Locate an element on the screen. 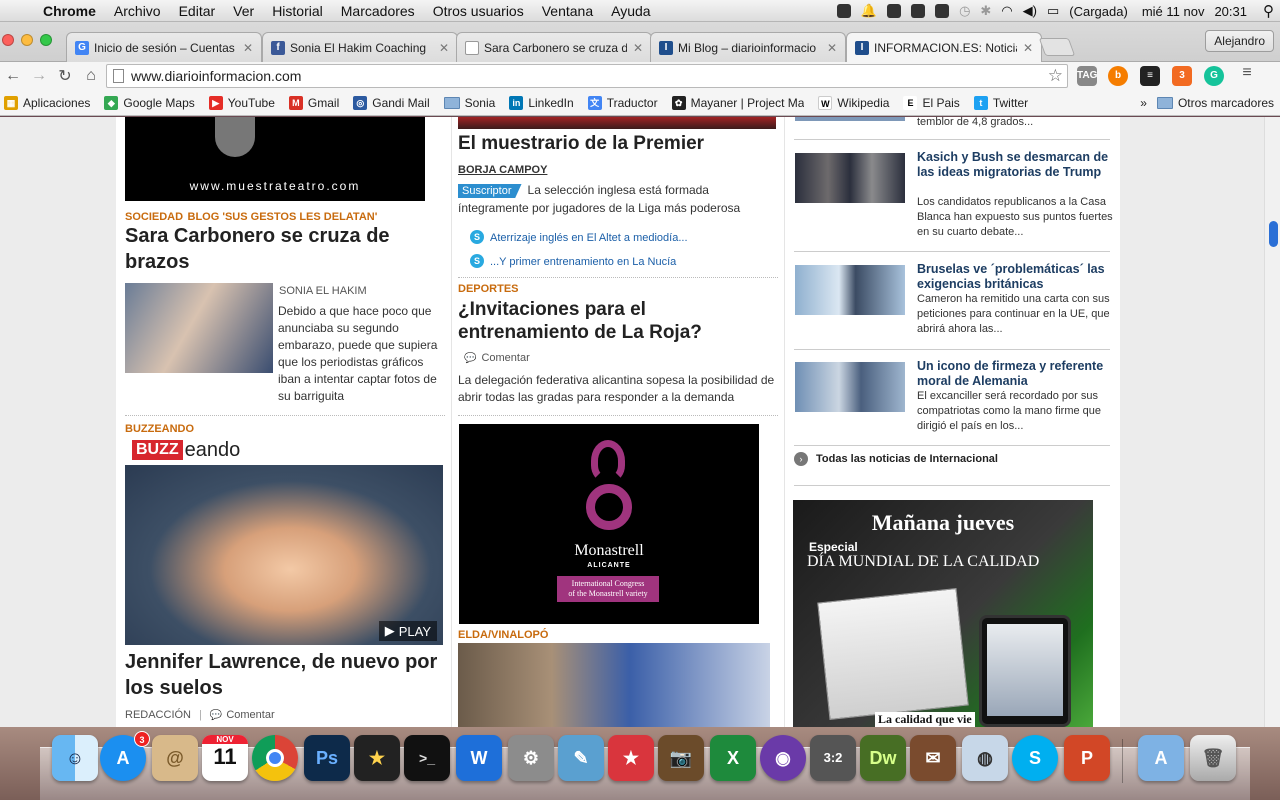  battery-icon: ▭ is located at coordinates (1053, 11).